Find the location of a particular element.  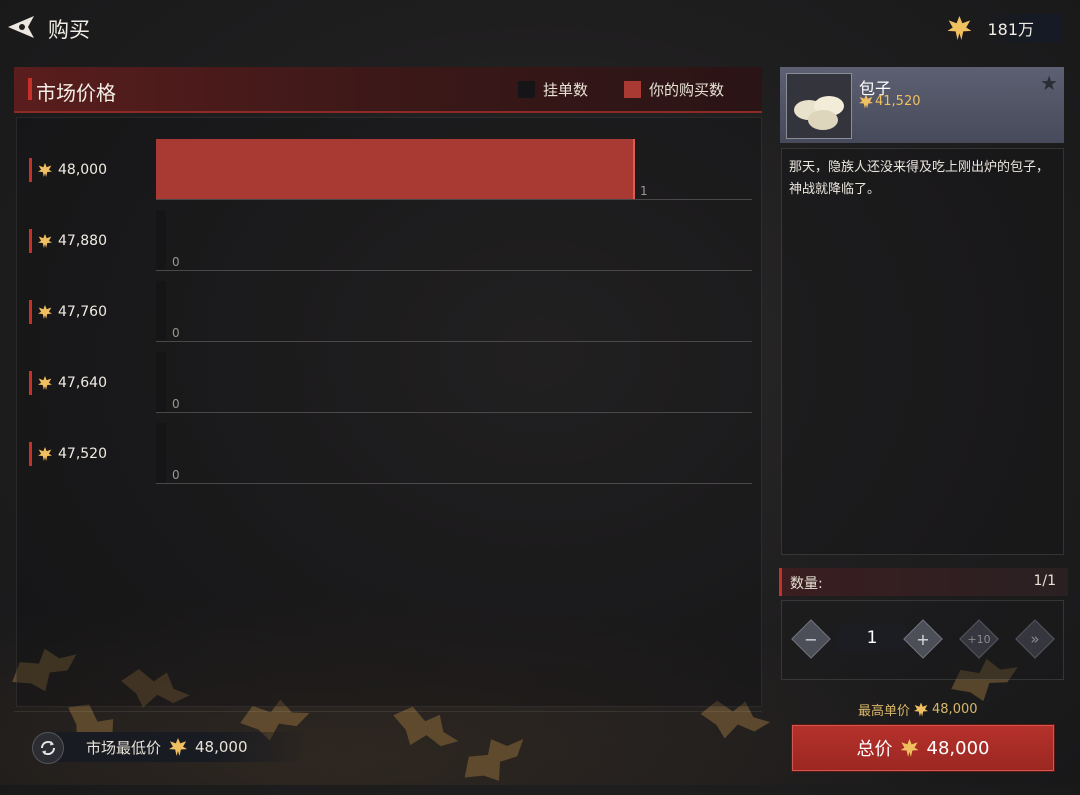

item-price-value: 41,520 is located at coordinates (898, 101).